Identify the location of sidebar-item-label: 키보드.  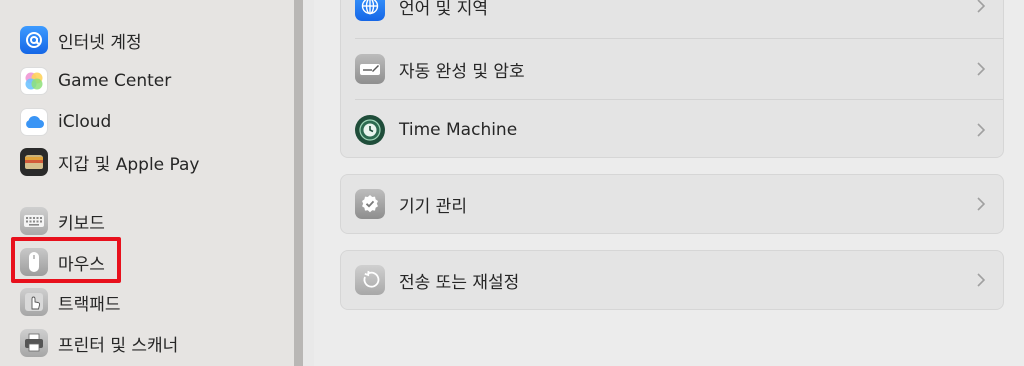
(81, 223).